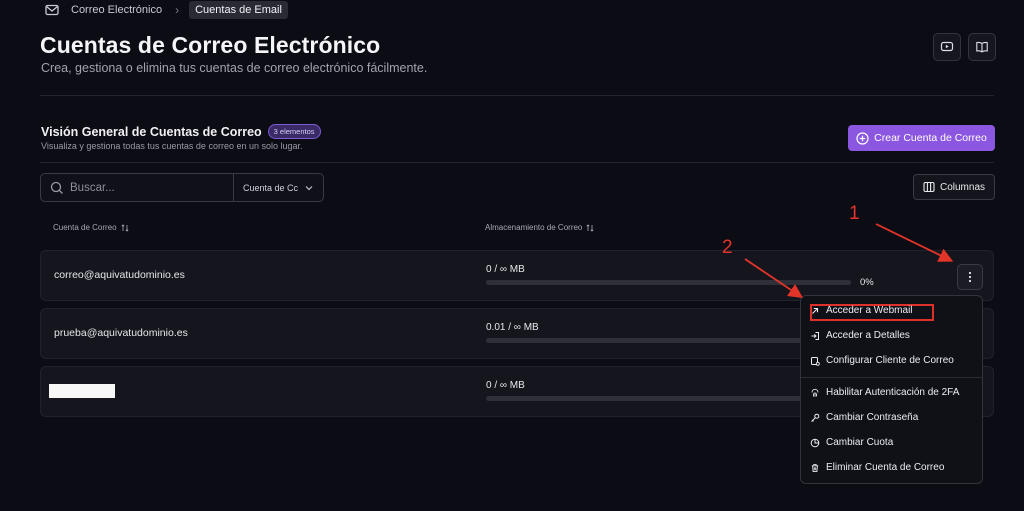 The height and width of the screenshot is (511, 1024). Describe the element at coordinates (891, 377) in the screenshot. I see `menu-separator` at that location.